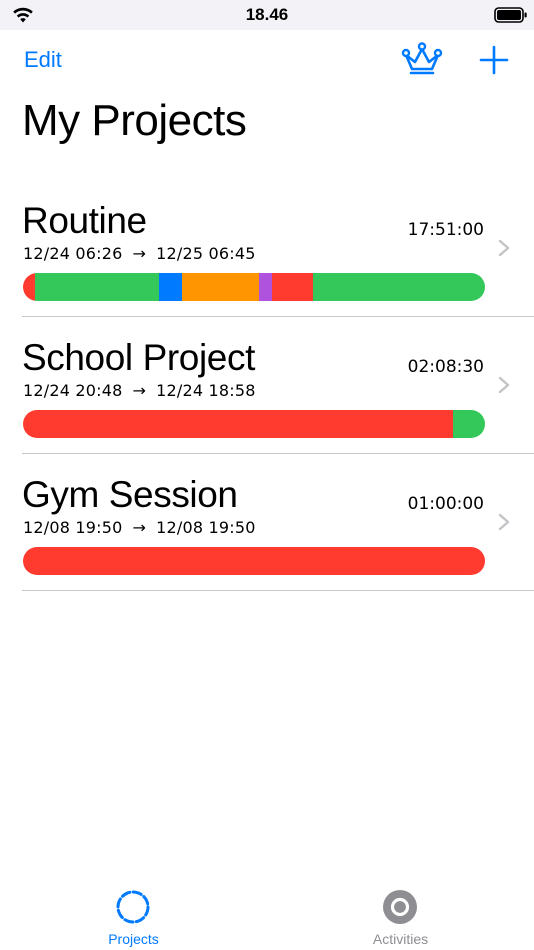  I want to click on status-bar: 18.46, so click(267, 15).